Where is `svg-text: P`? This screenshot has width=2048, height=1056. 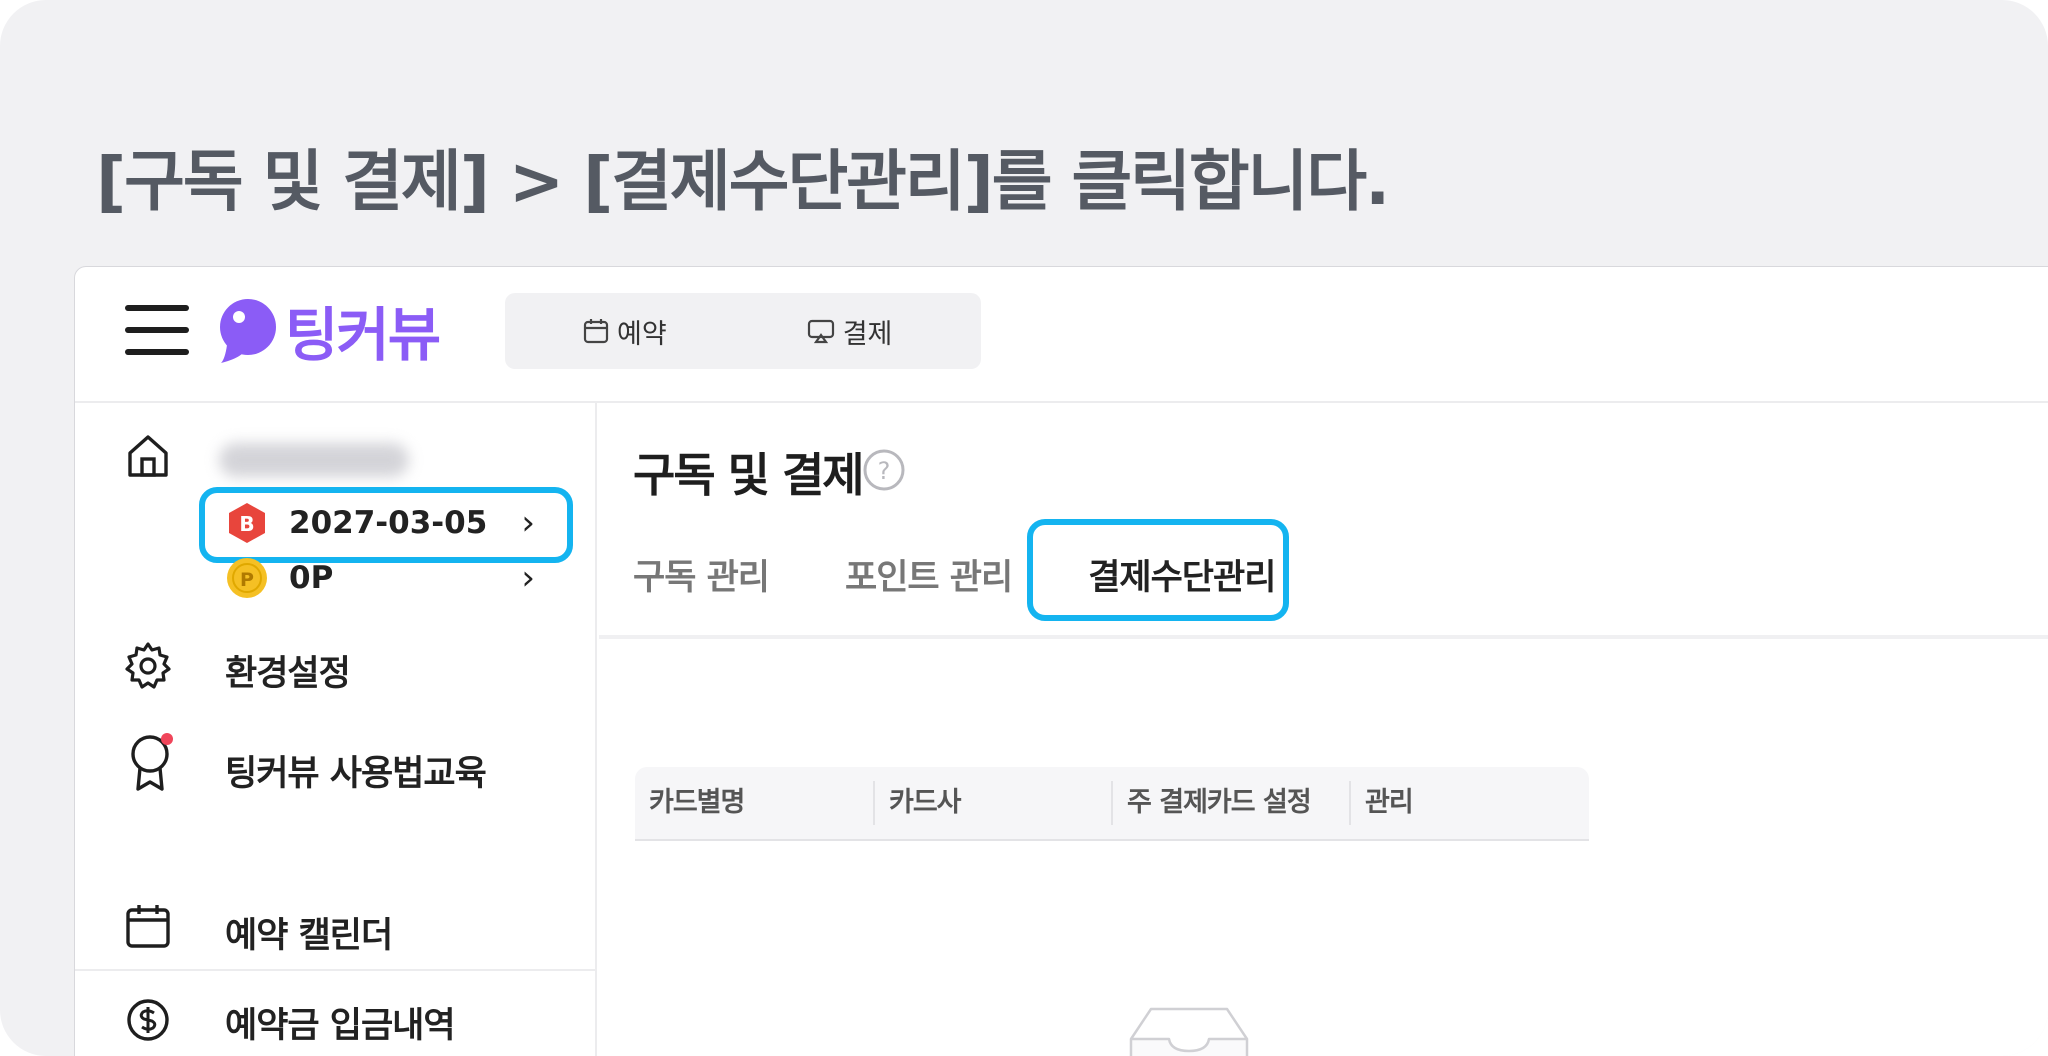 svg-text: P is located at coordinates (247, 580).